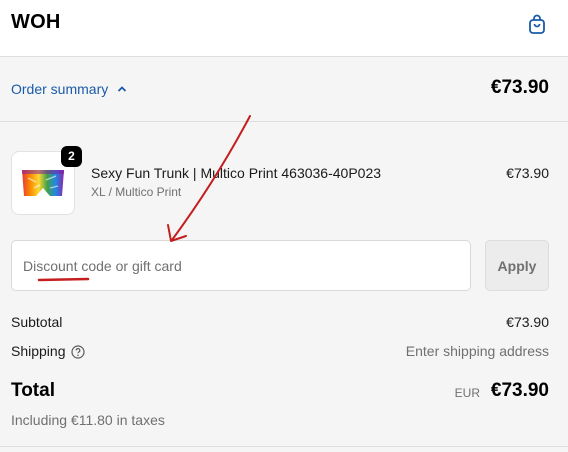 The height and width of the screenshot is (452, 568). Describe the element at coordinates (467, 393) in the screenshot. I see `total-currency: EUR` at that location.